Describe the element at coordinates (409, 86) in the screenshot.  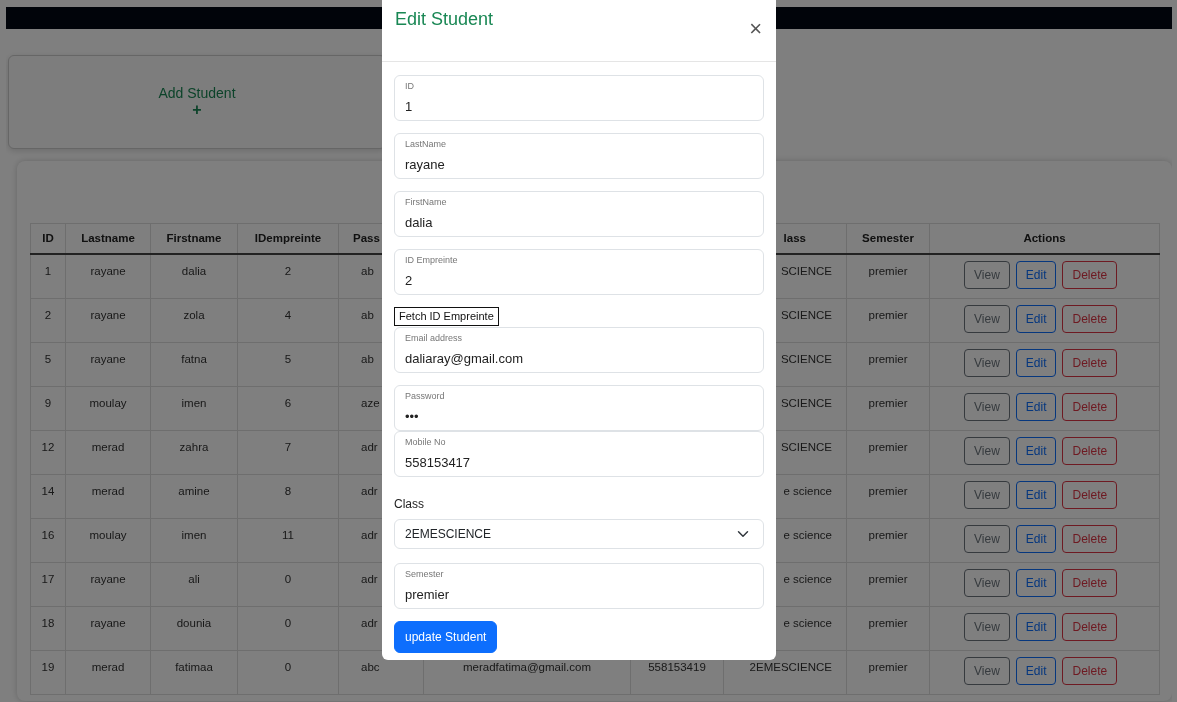
I see `floating-label: ID` at that location.